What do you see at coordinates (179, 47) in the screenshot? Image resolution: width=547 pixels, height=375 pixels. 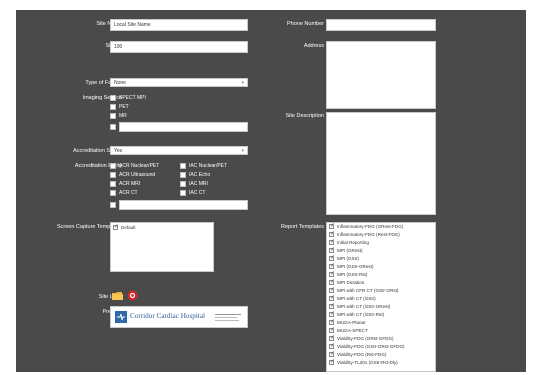 I see `site-id-input: 100` at bounding box center [179, 47].